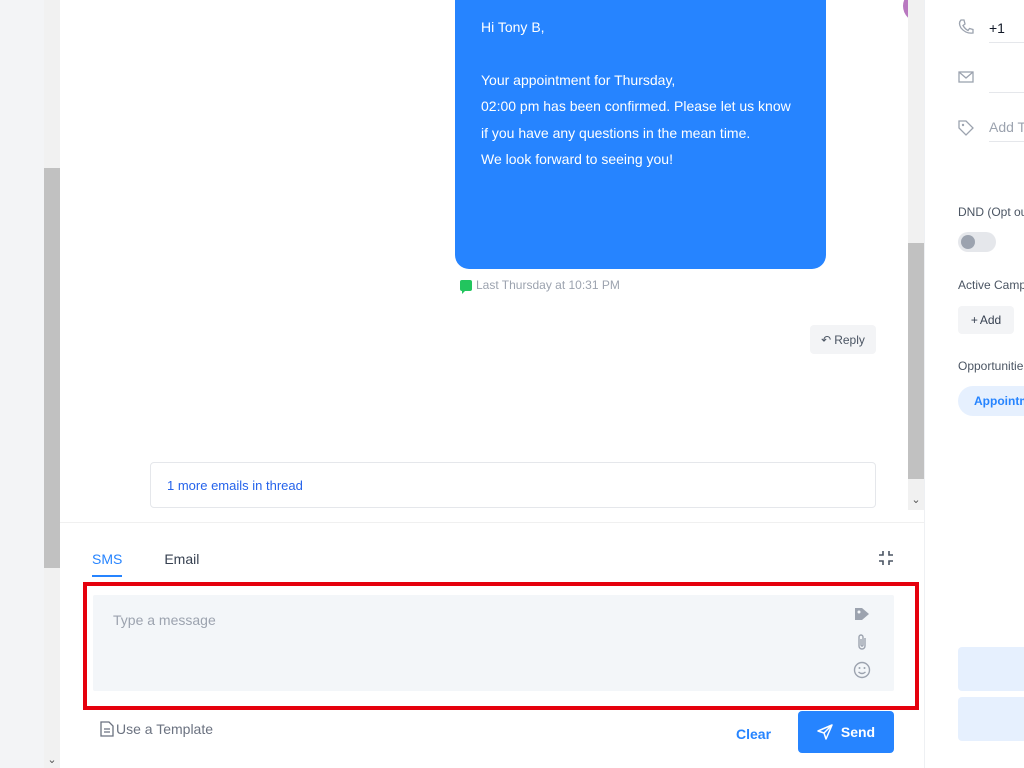  Describe the element at coordinates (22, 384) in the screenshot. I see `left-gutter` at that location.